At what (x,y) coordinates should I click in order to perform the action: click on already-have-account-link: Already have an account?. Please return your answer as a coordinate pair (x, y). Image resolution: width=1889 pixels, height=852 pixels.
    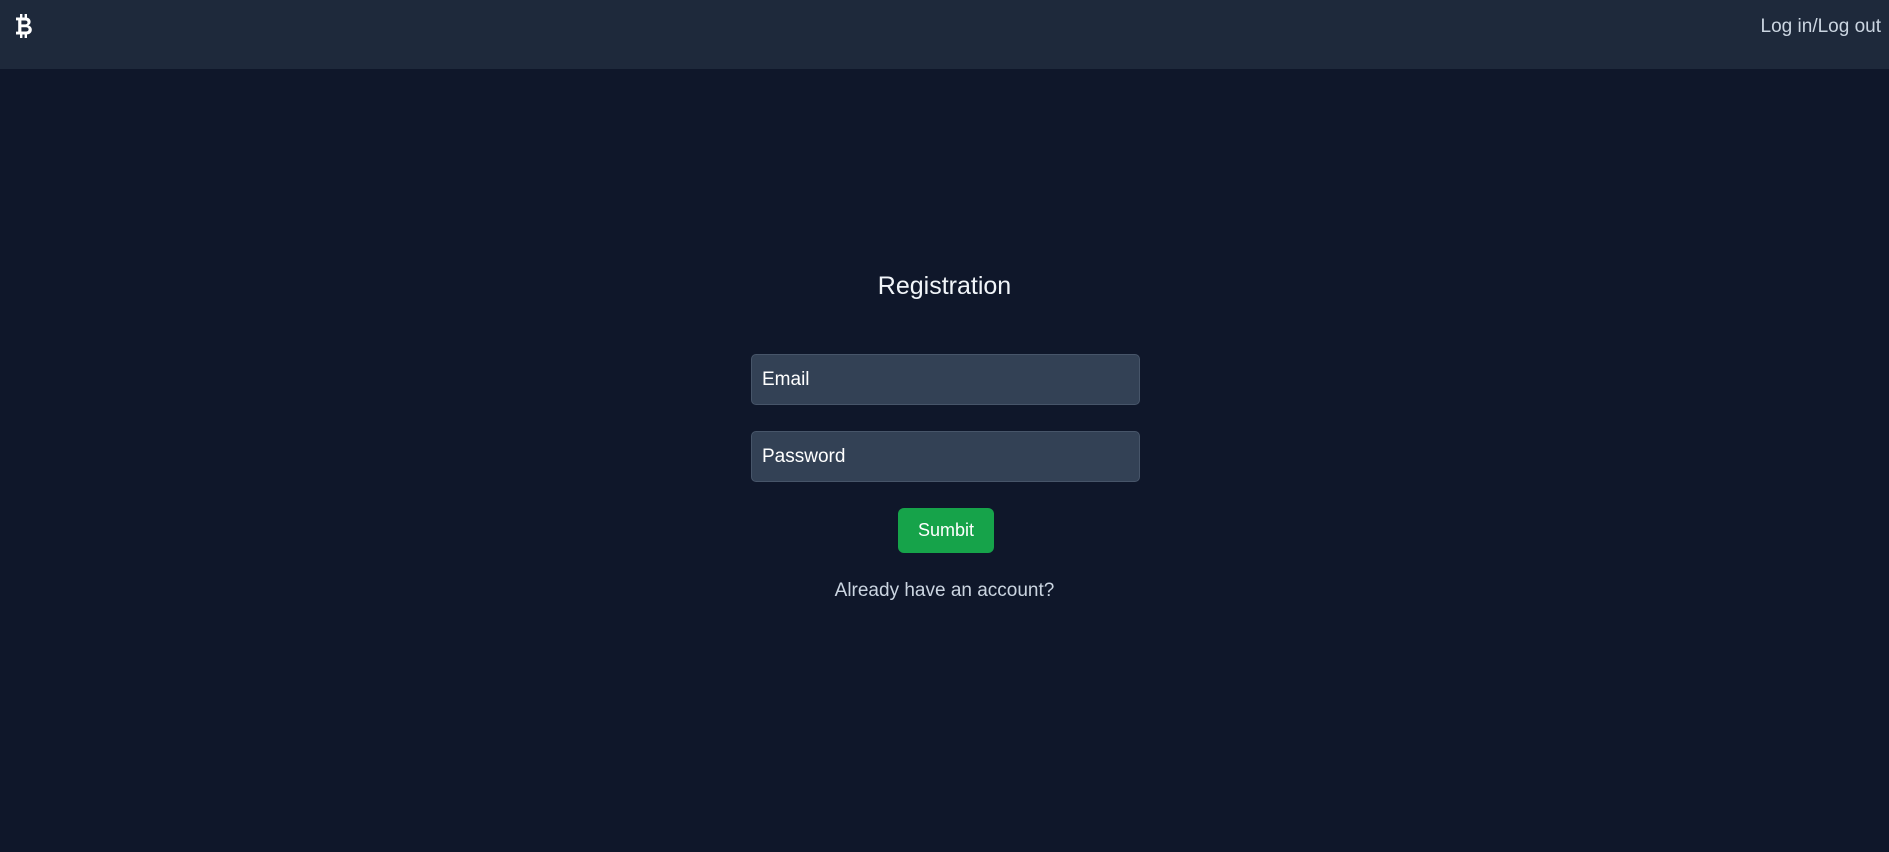
    Looking at the image, I should click on (944, 591).